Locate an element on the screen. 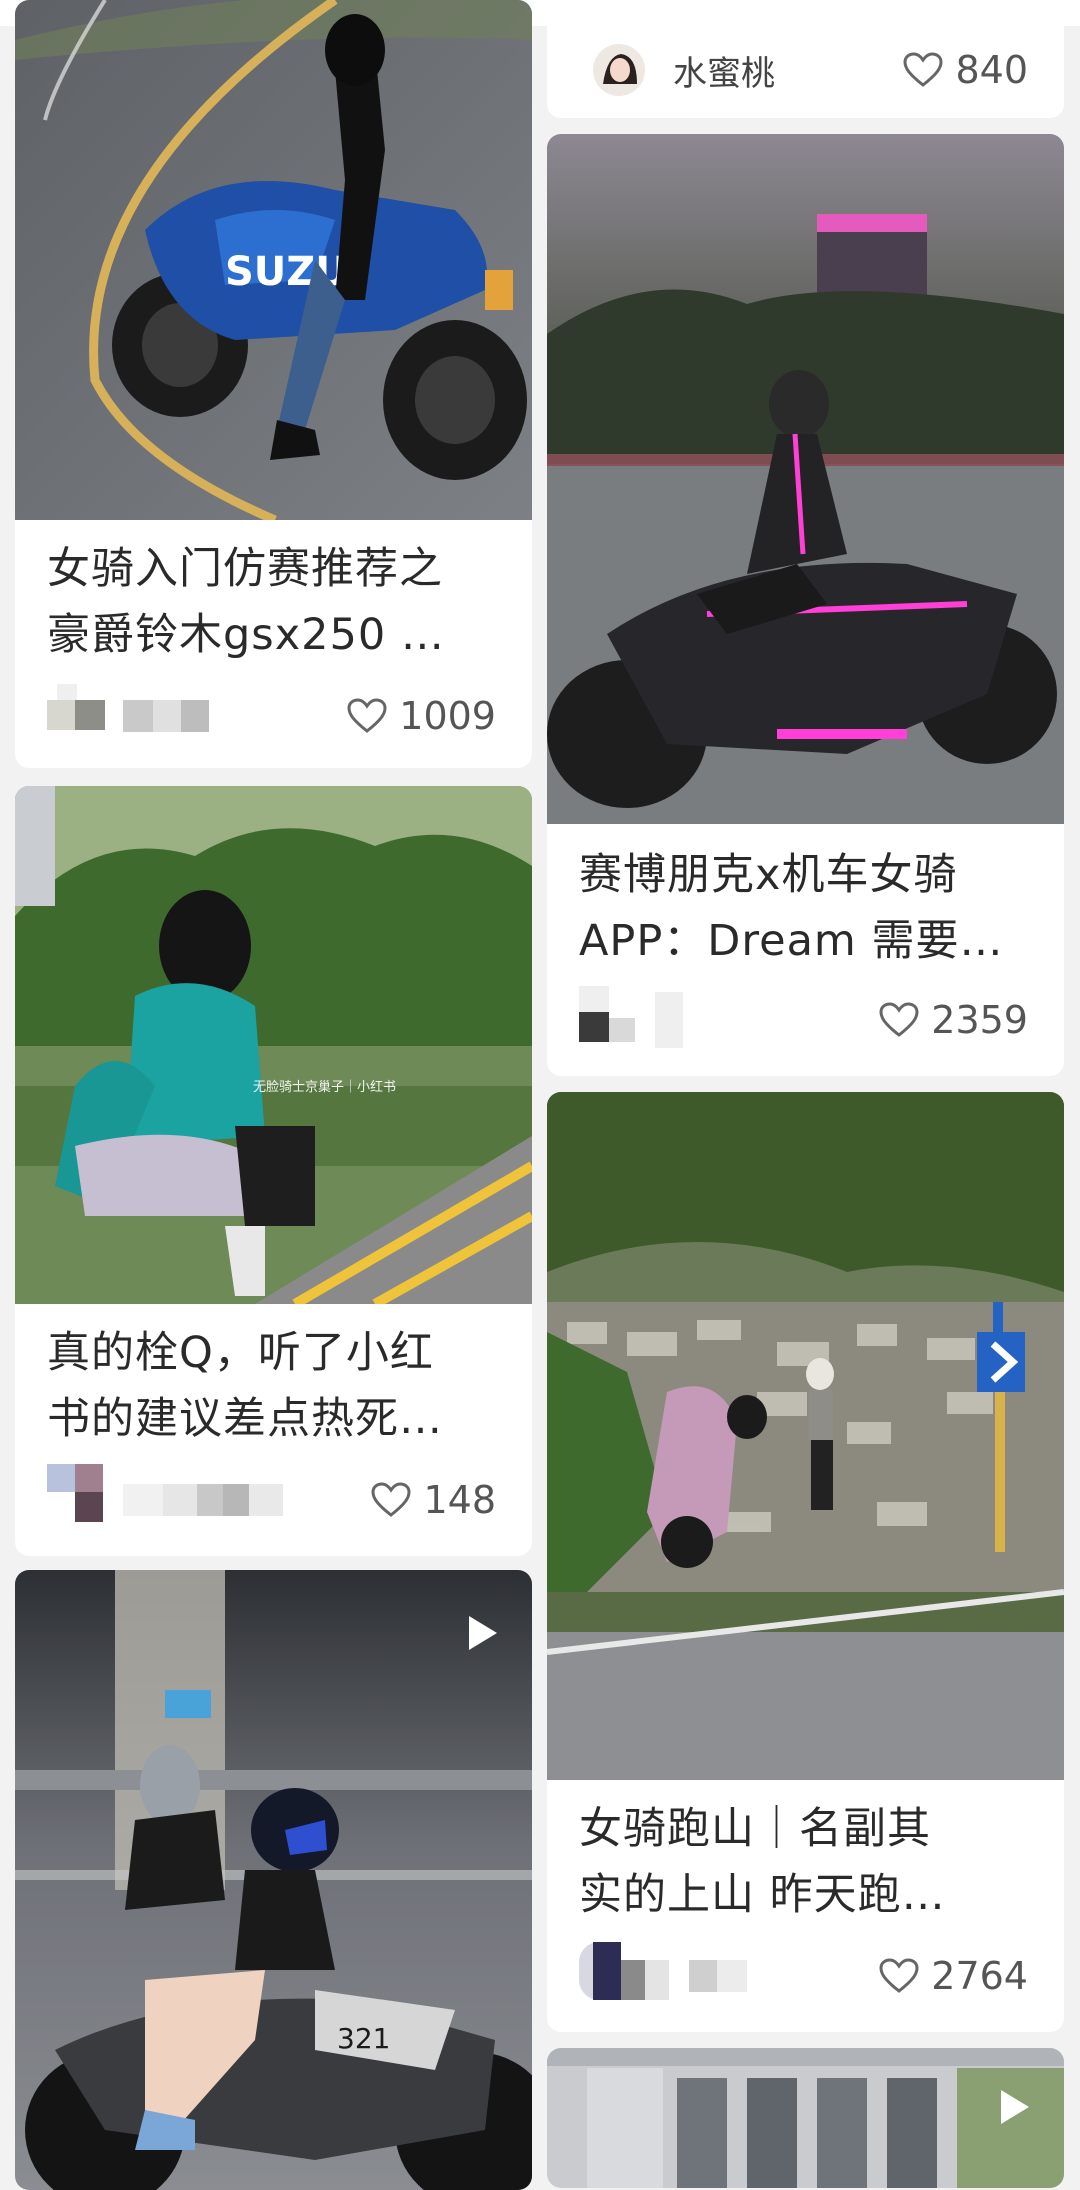 This screenshot has width=1080, height=2190. svg-text: 无脸骑士京巢子｜小红书 is located at coordinates (324, 1087).